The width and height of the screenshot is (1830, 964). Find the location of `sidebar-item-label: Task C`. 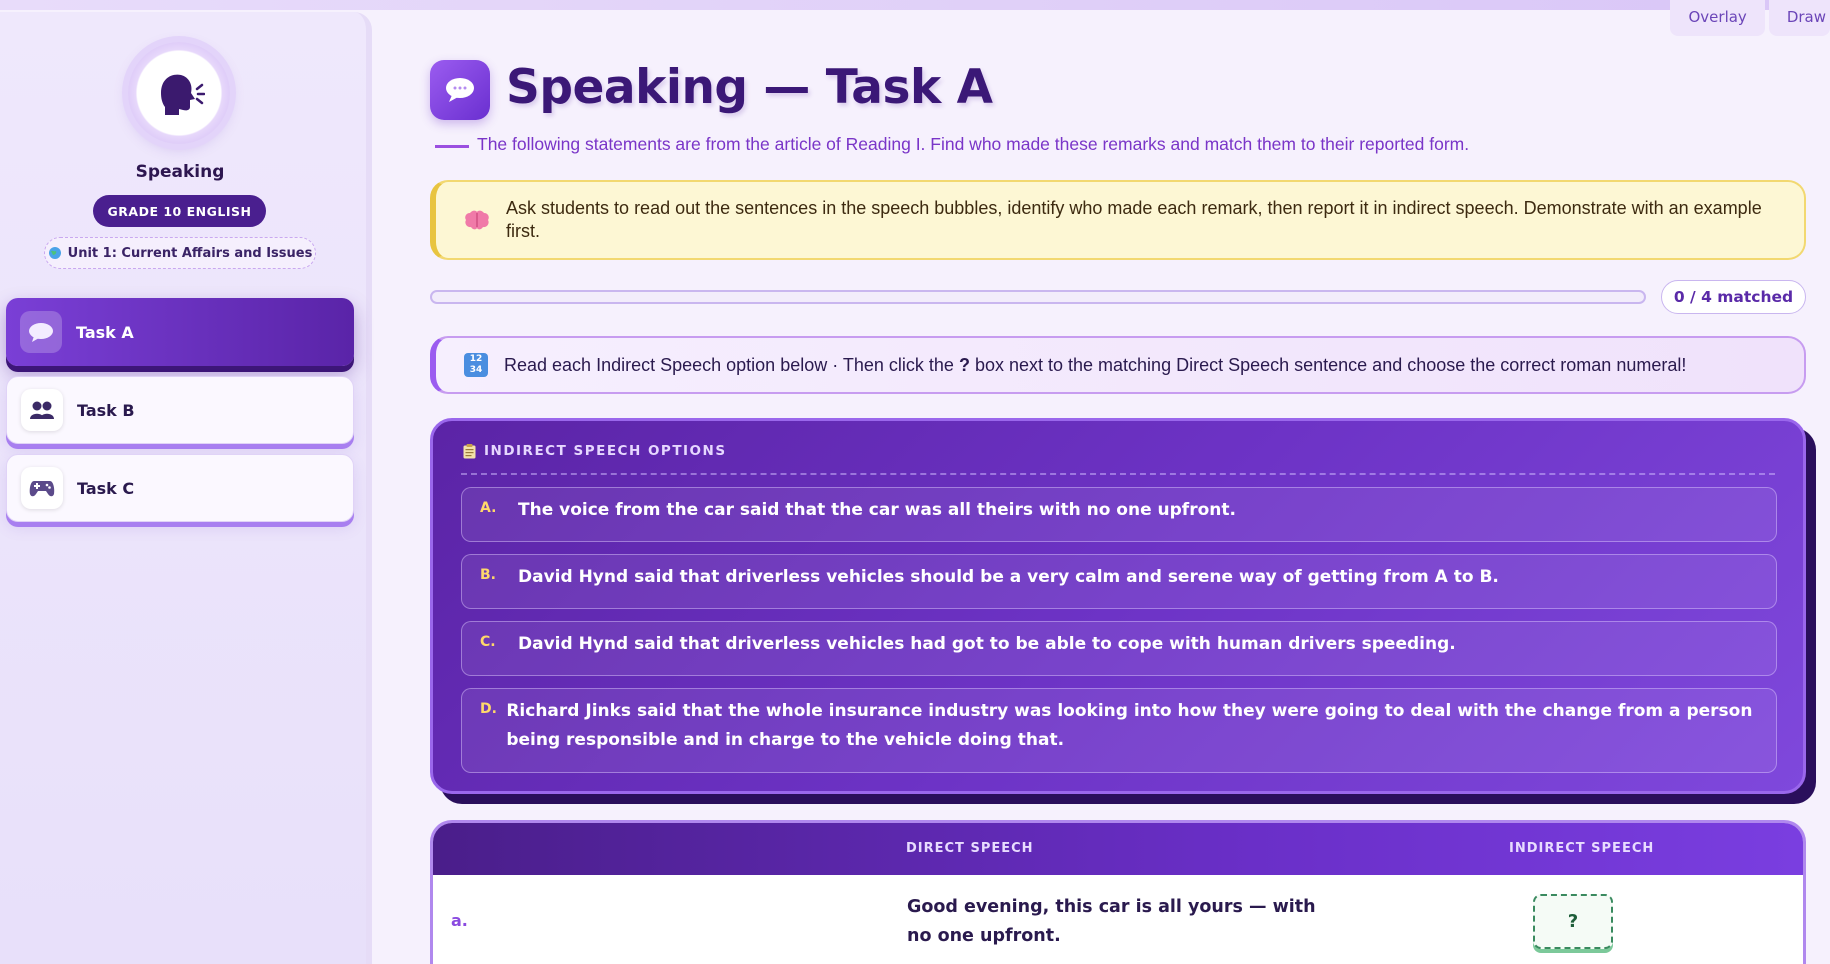

sidebar-item-label: Task C is located at coordinates (106, 488).